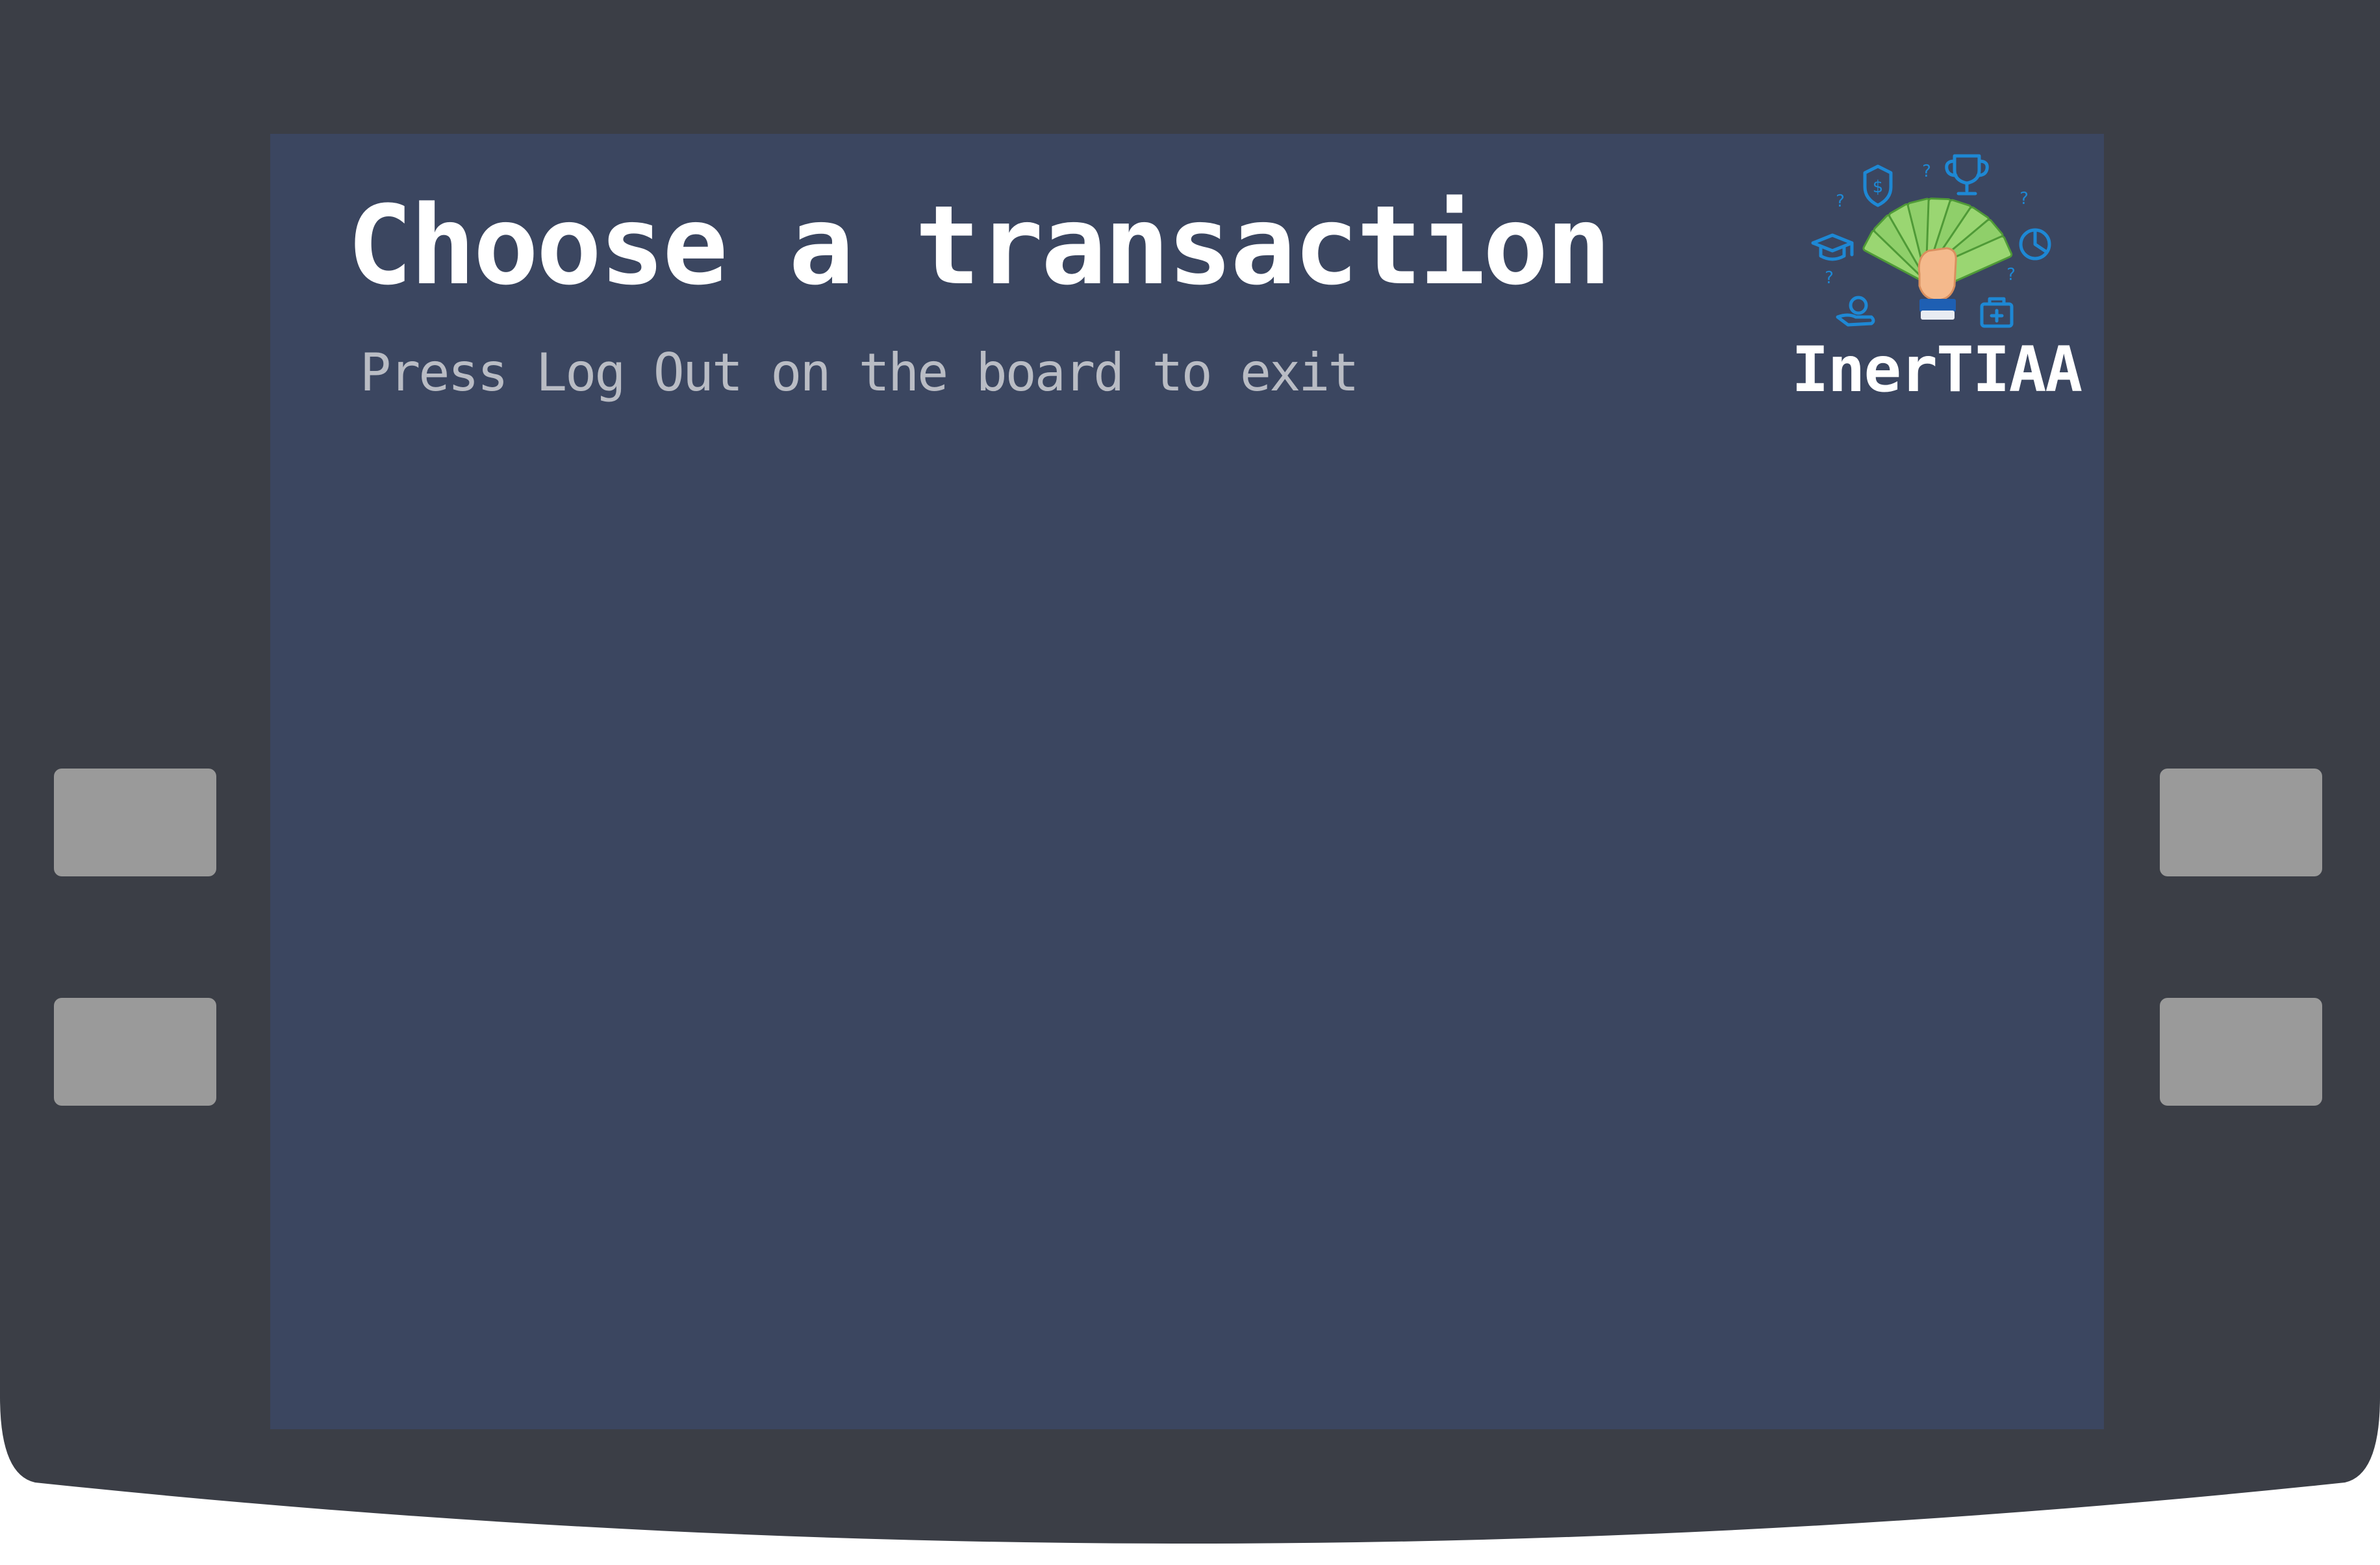  I want to click on money-fan-icon: $ ? ? ? ? ?, so click(1931, 241).